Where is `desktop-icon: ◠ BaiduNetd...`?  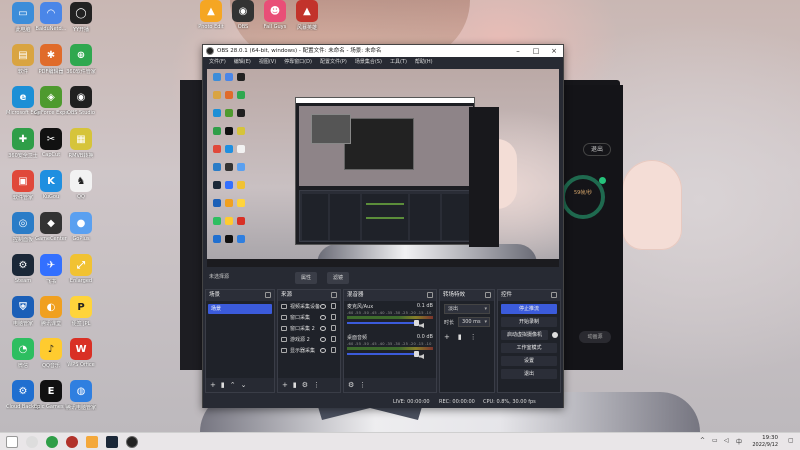 desktop-icon: ◠ BaiduNetd... is located at coordinates (51, 22).